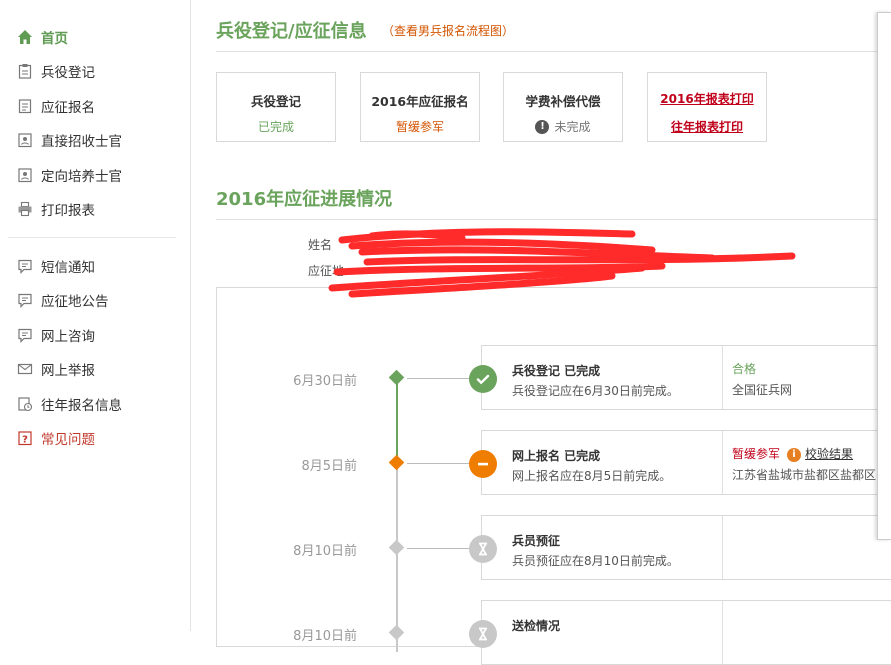 This screenshot has height=665, width=891. Describe the element at coordinates (25, 37) in the screenshot. I see `home-icon` at that location.